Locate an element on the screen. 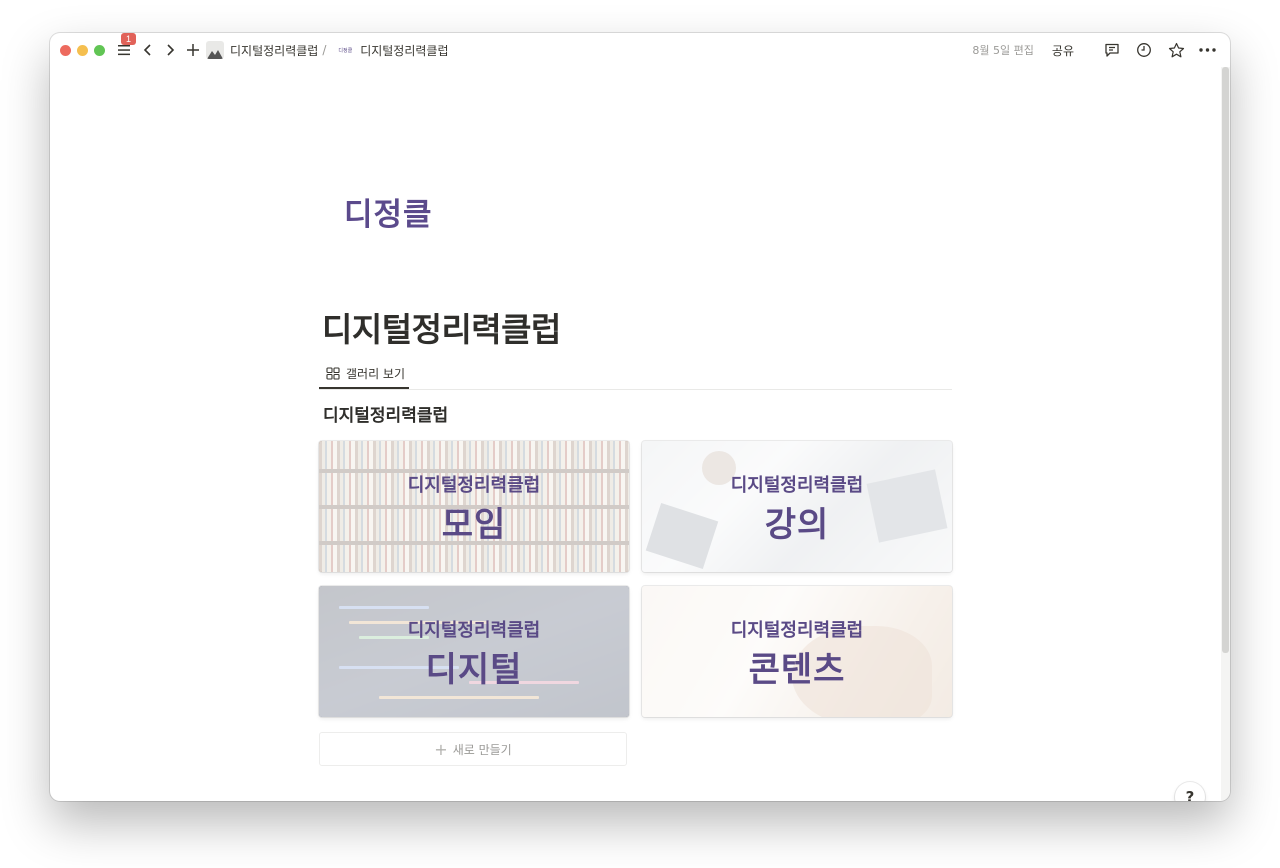  minimize-window-button is located at coordinates (82, 50).